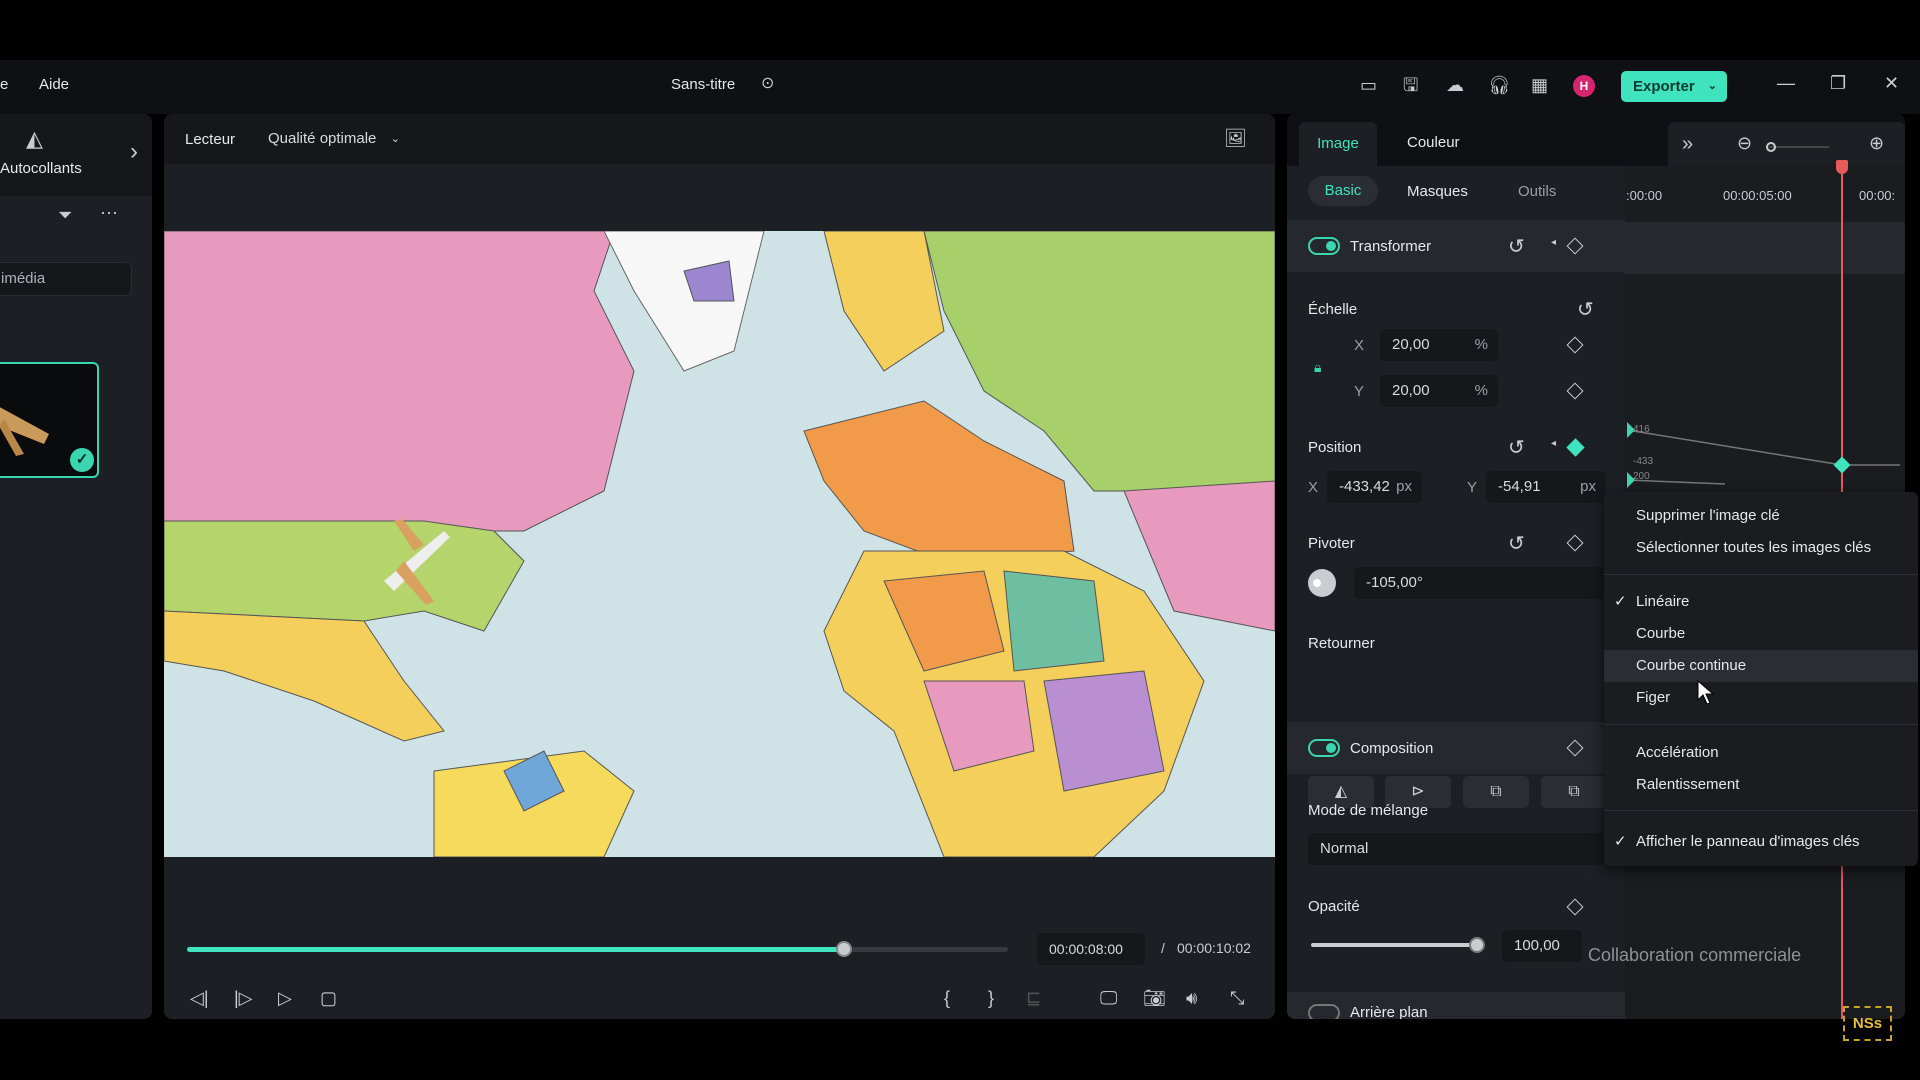 Image resolution: width=1920 pixels, height=1080 pixels. I want to click on more-icon: ⋯, so click(109, 213).